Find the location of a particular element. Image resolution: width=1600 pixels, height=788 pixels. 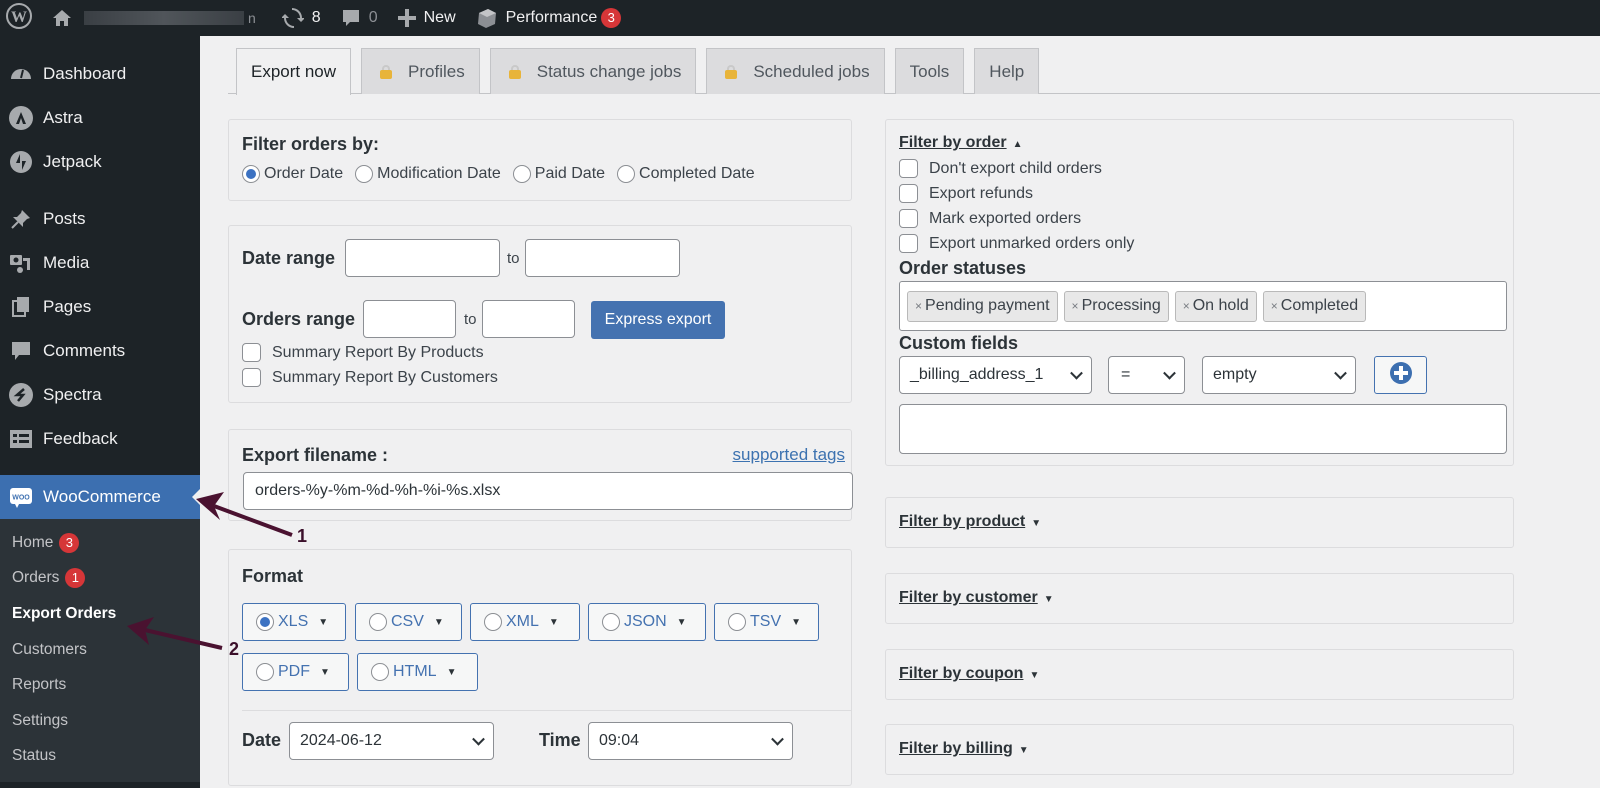

add-custom-field-button is located at coordinates (1400, 375).